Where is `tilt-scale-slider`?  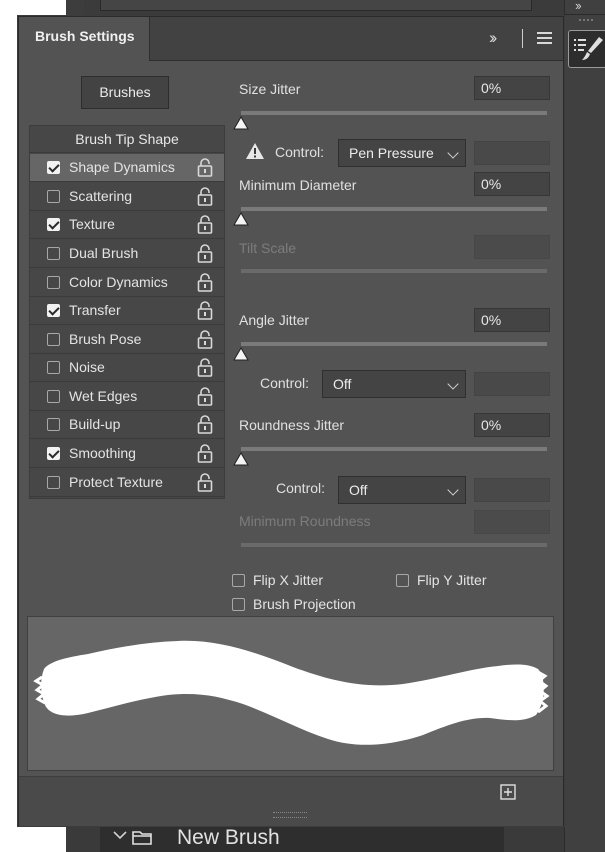 tilt-scale-slider is located at coordinates (394, 271).